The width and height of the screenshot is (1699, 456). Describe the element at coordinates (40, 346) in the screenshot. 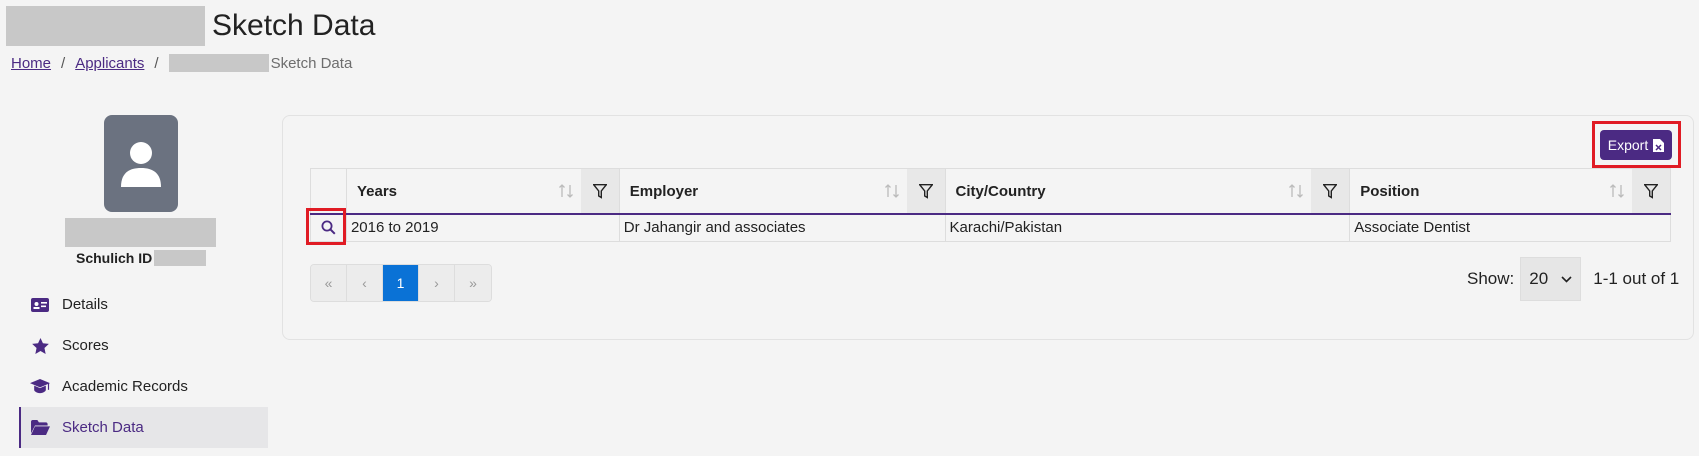

I see `star-icon` at that location.